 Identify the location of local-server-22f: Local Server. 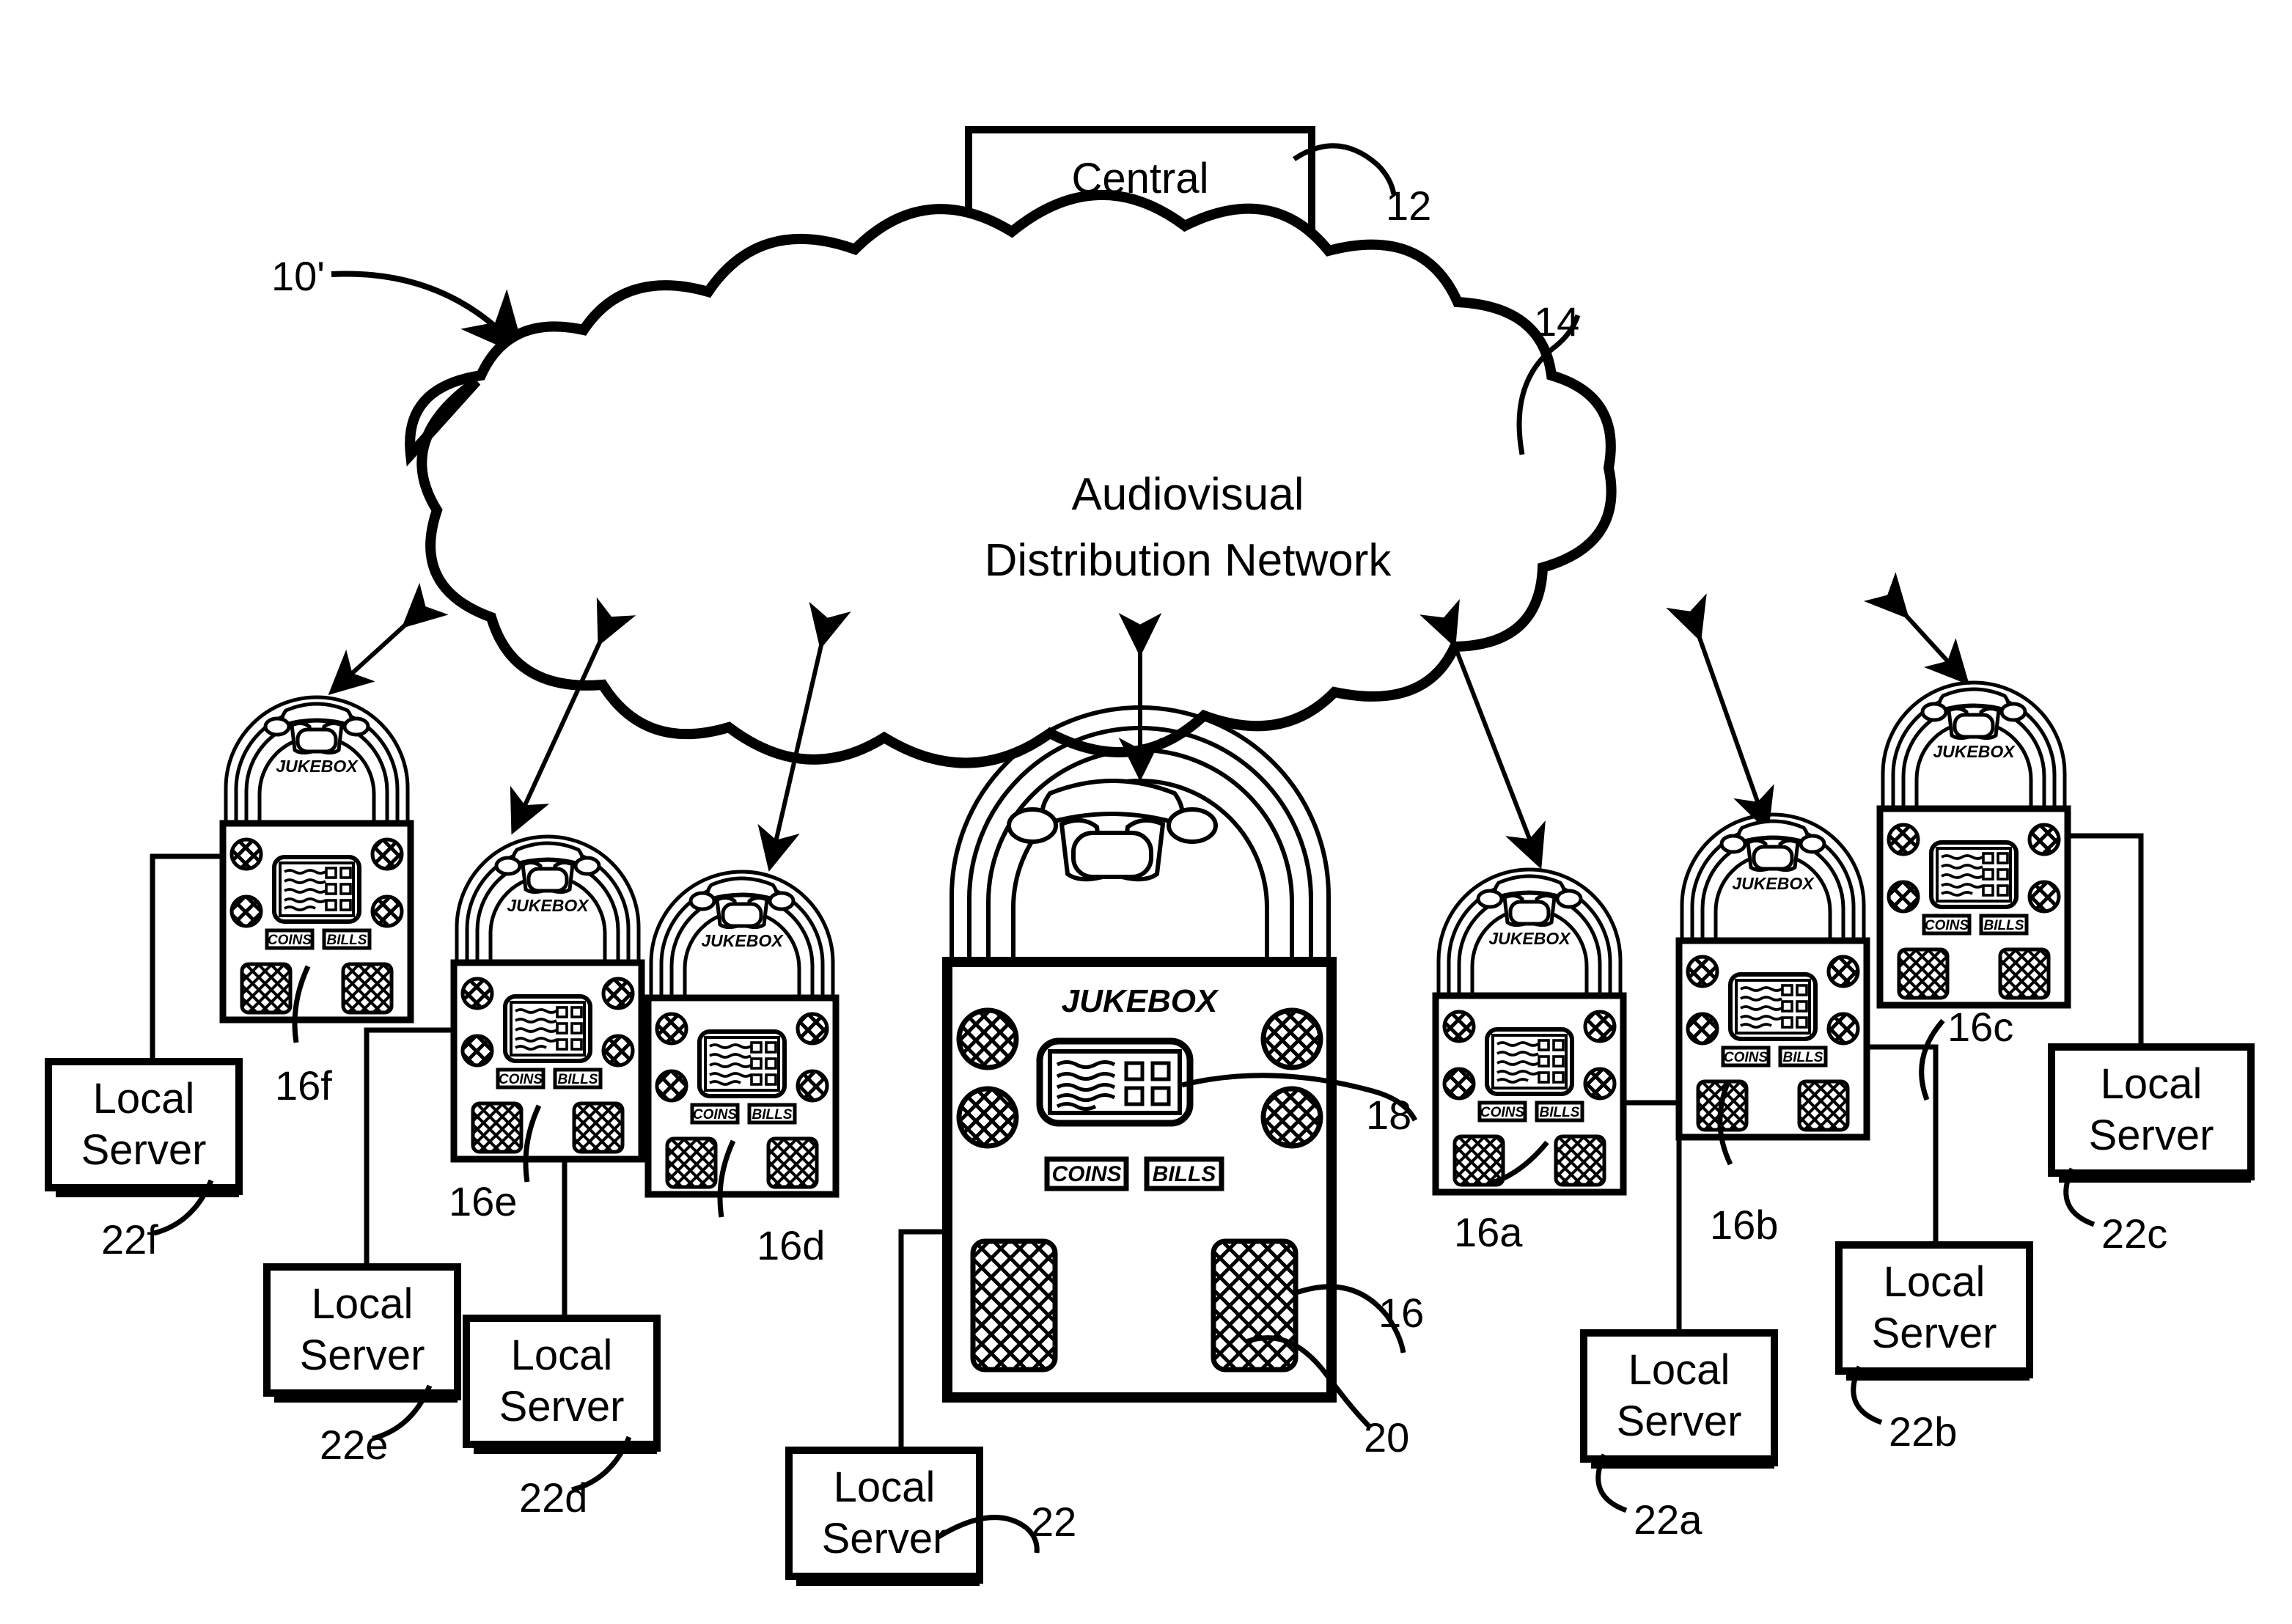
(144, 1127).